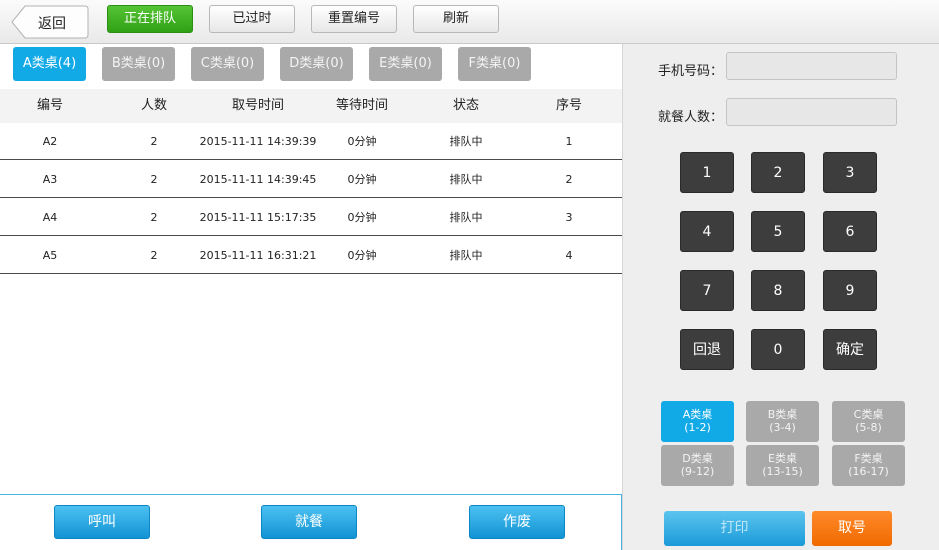 This screenshot has height=550, width=939. I want to click on table-type-name: F类桌, so click(868, 458).